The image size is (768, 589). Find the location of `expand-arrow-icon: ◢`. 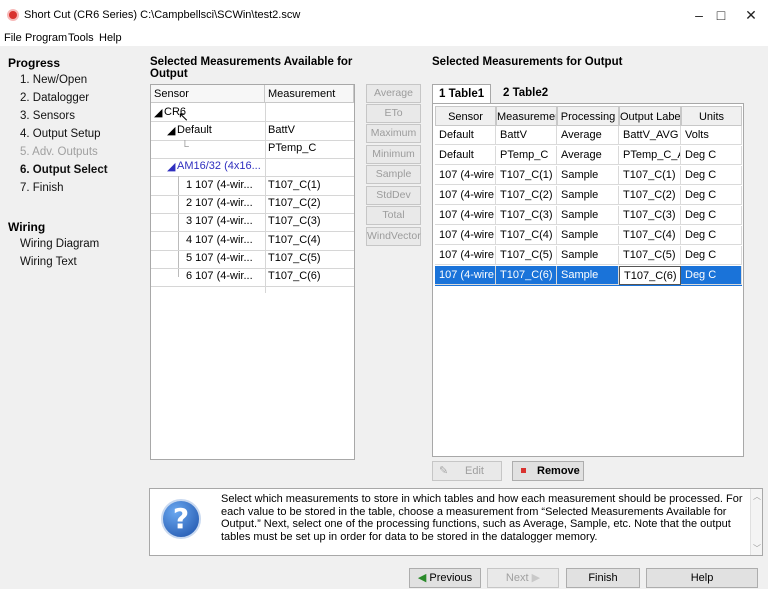

expand-arrow-icon: ◢ is located at coordinates (158, 112).